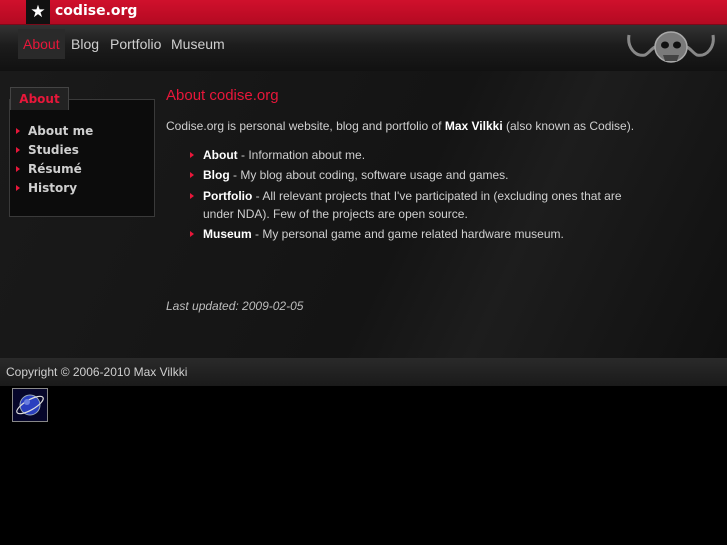  Describe the element at coordinates (235, 306) in the screenshot. I see `last-updated: Last updated: 2009-02-05` at that location.